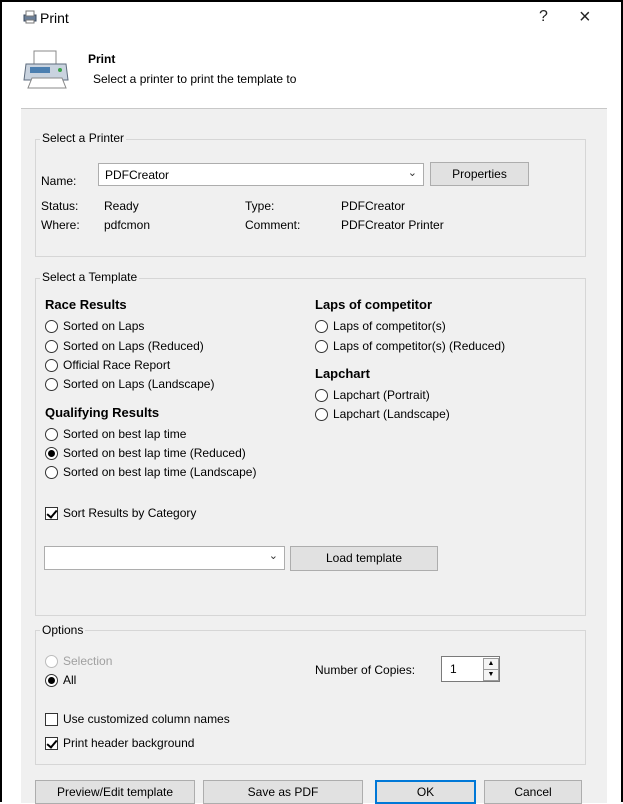  I want to click on load-template-label: Load template, so click(364, 558).